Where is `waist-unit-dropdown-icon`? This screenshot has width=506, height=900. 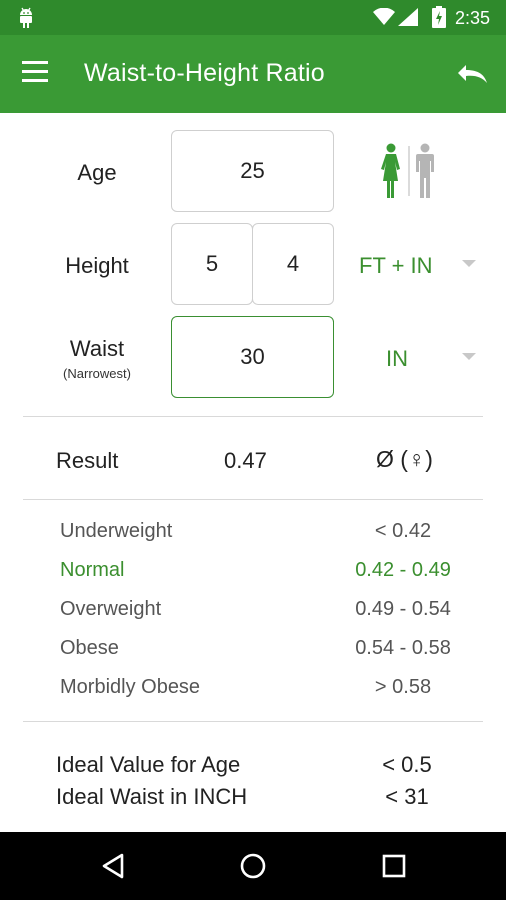
waist-unit-dropdown-icon is located at coordinates (469, 356).